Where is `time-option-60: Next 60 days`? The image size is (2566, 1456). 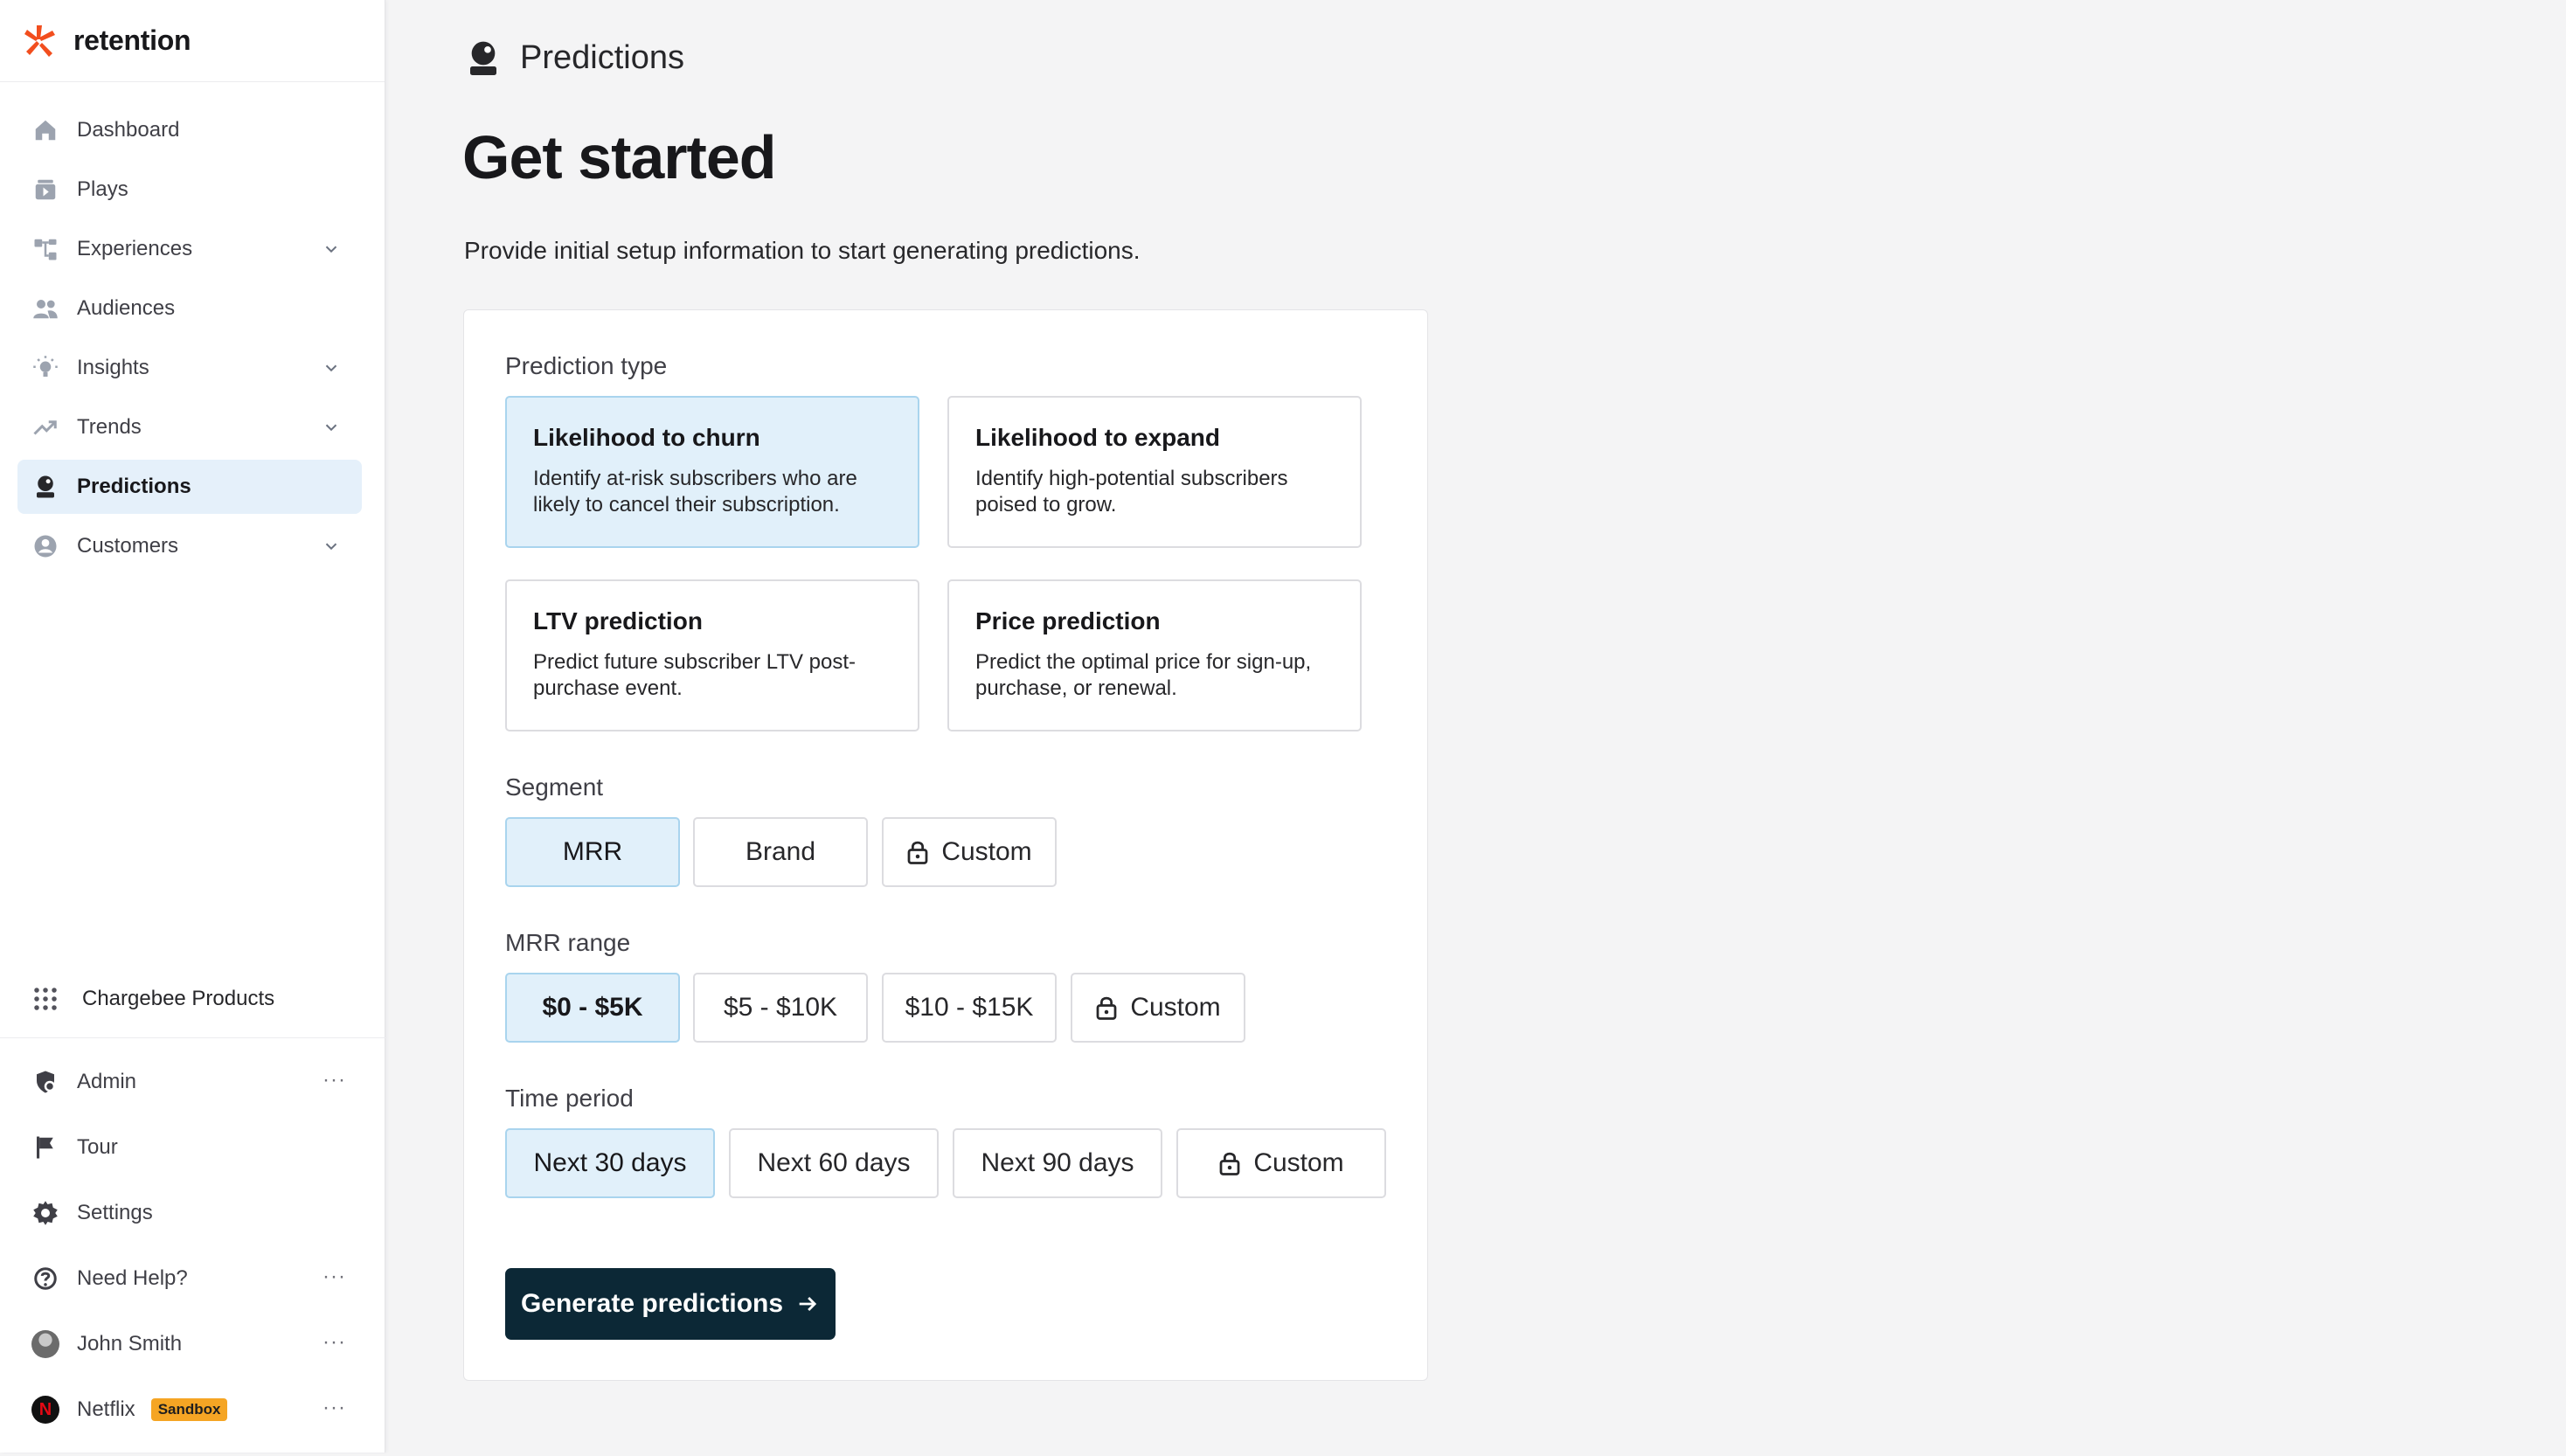 time-option-60: Next 60 days is located at coordinates (834, 1163).